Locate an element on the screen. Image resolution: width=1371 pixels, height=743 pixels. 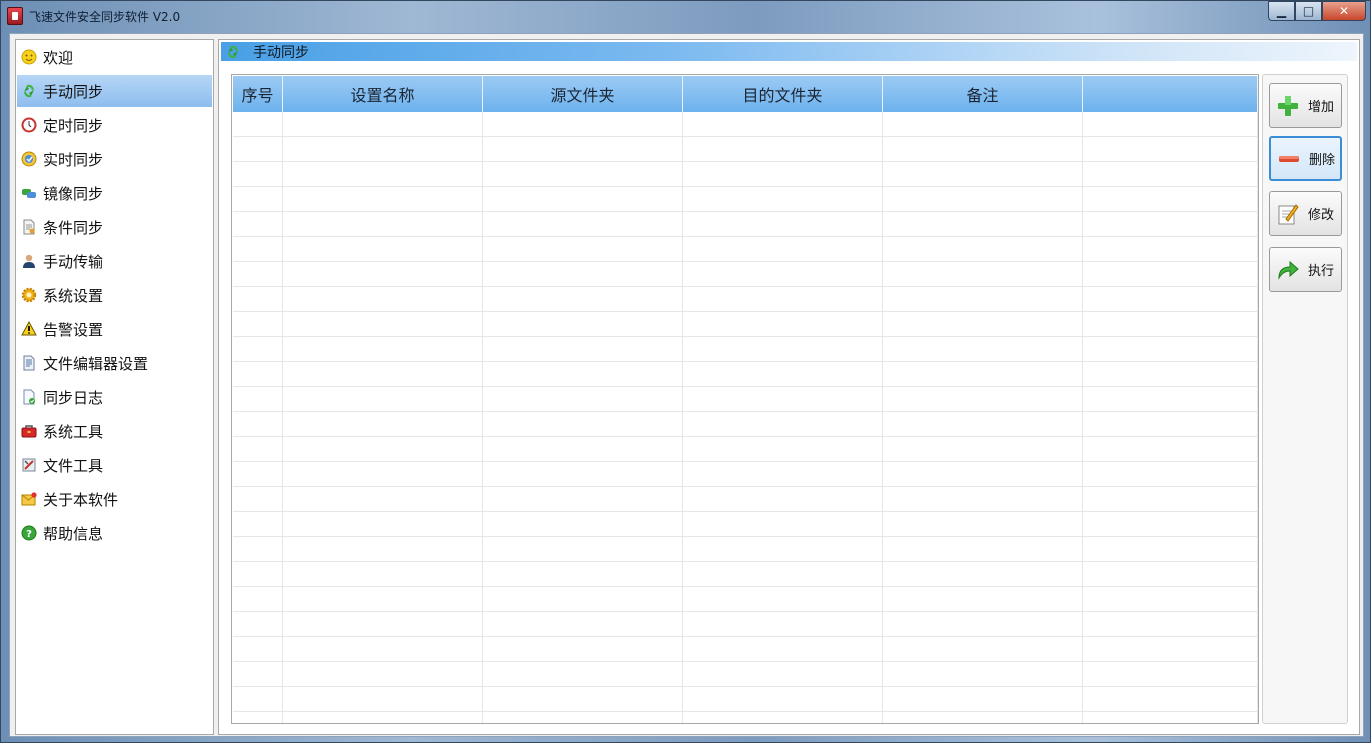
sidebar-item-1: 手动同步 is located at coordinates (114, 91).